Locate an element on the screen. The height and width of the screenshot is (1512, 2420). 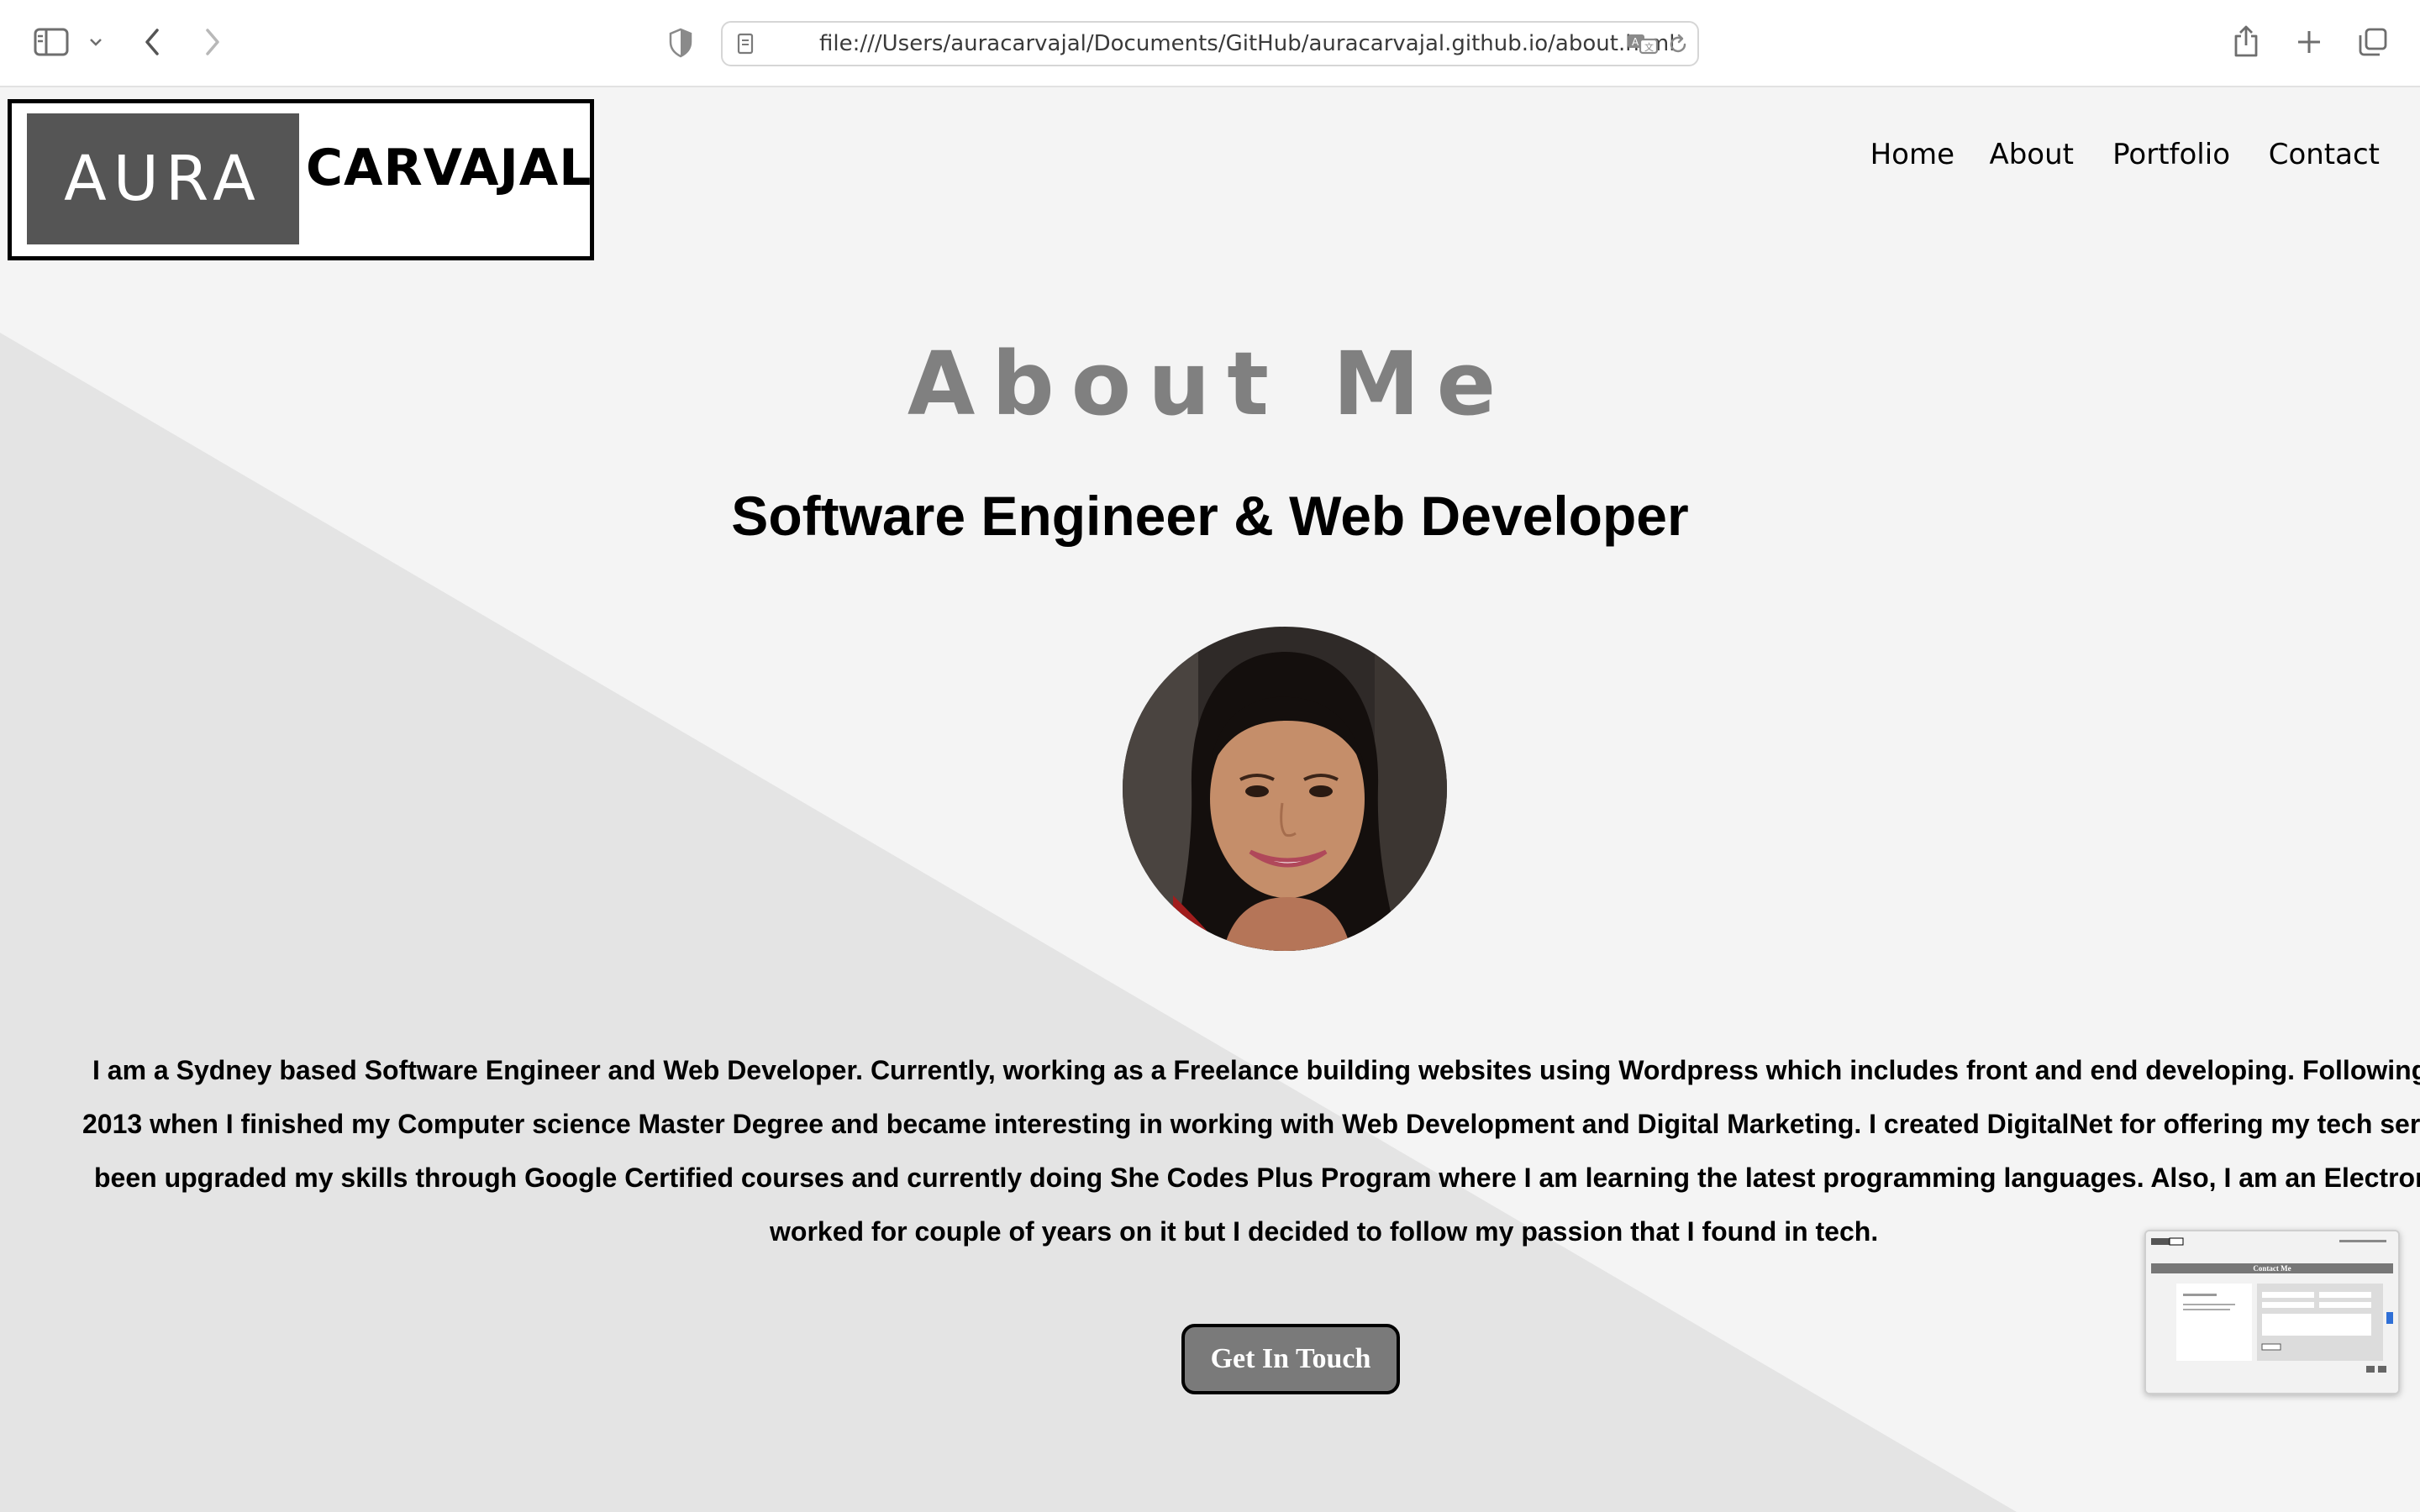
logo-dark-block: AURA is located at coordinates (163, 178).